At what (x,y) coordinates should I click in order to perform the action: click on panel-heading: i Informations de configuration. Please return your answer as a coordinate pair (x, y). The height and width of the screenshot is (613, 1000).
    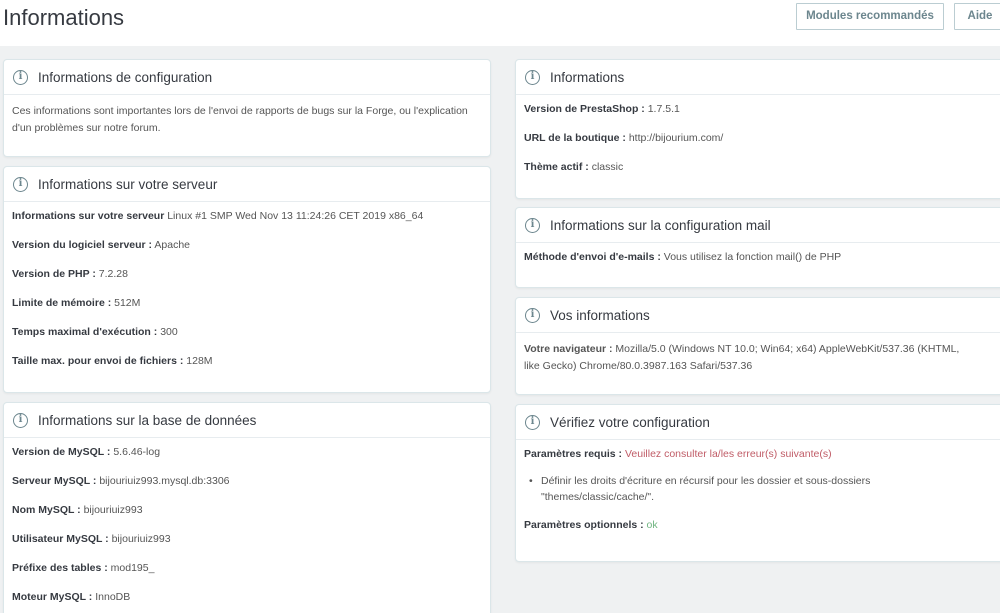
    Looking at the image, I should click on (247, 77).